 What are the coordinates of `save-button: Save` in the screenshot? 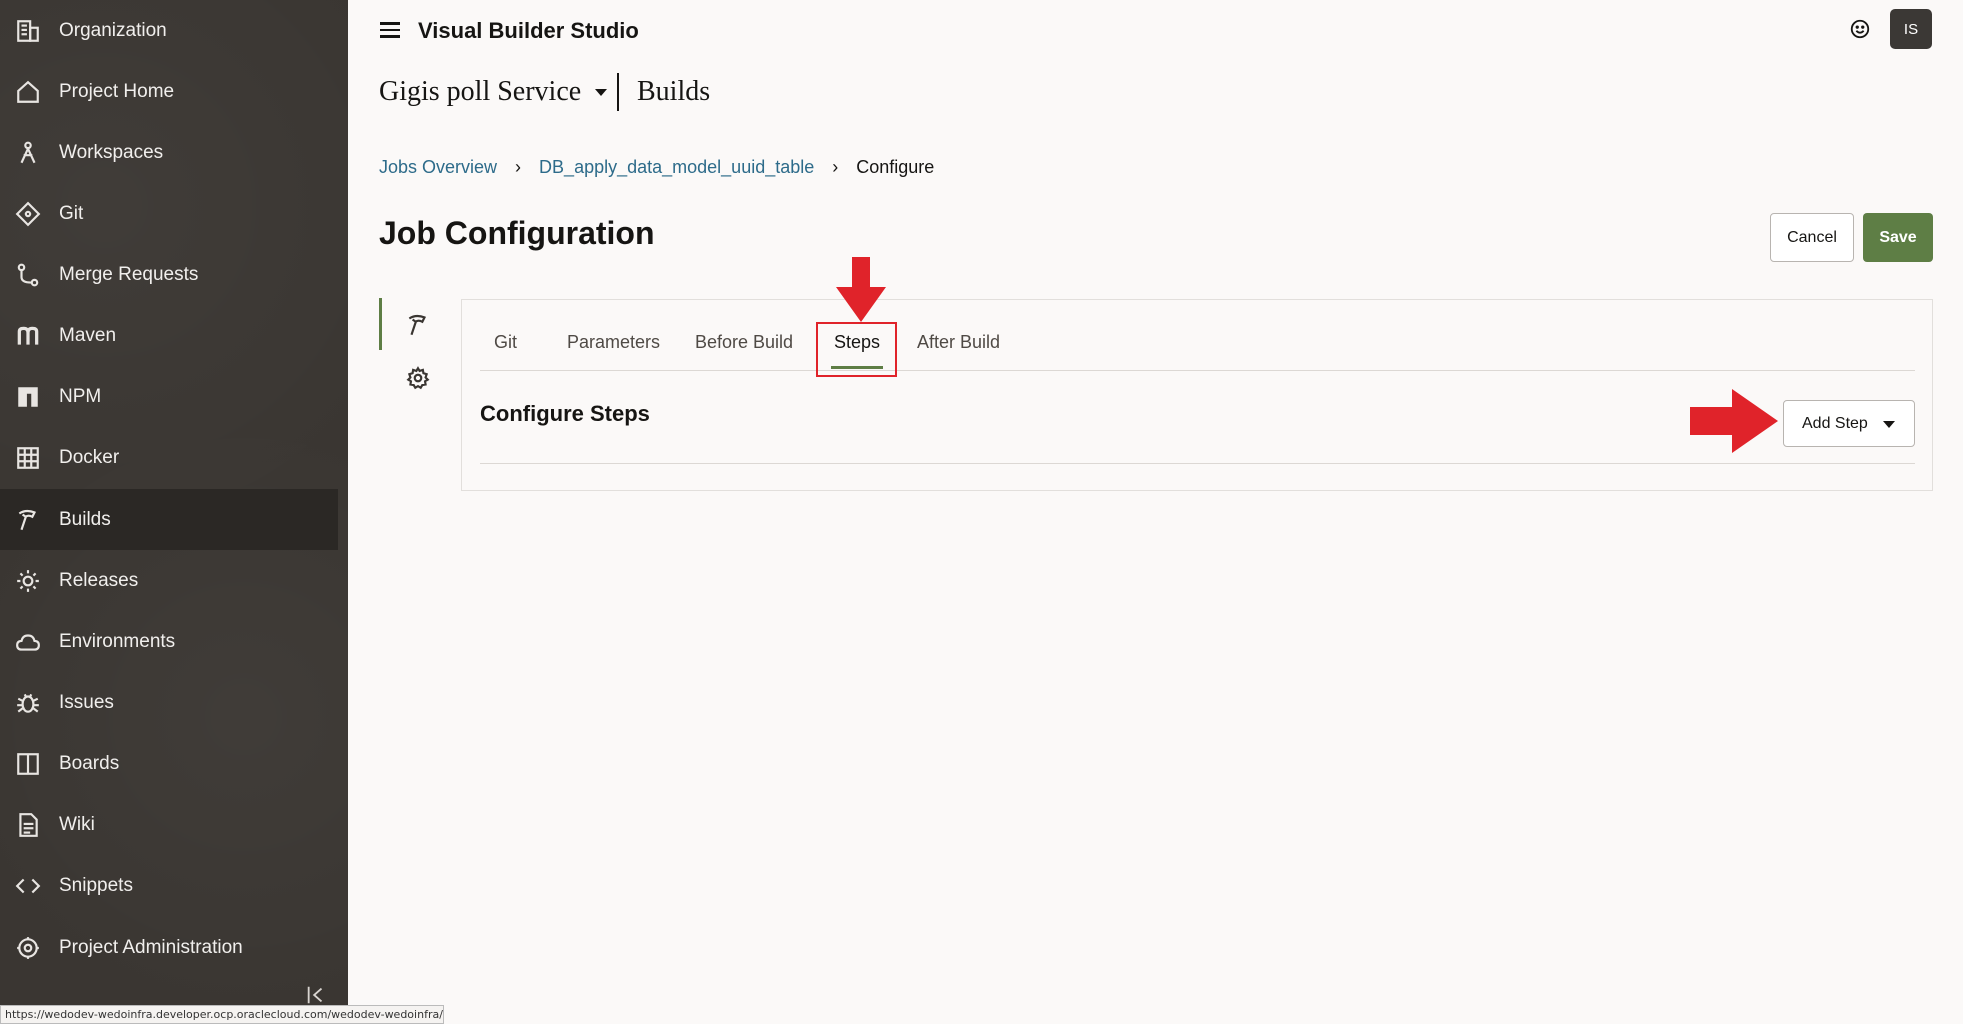 It's located at (1898, 237).